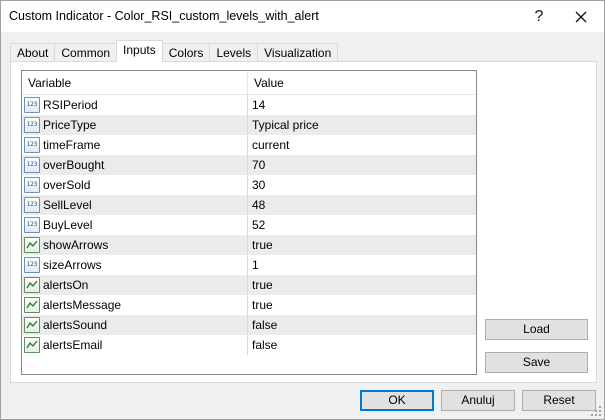  I want to click on input-row-selllevel: 123 SellLevel 48, so click(249, 205).